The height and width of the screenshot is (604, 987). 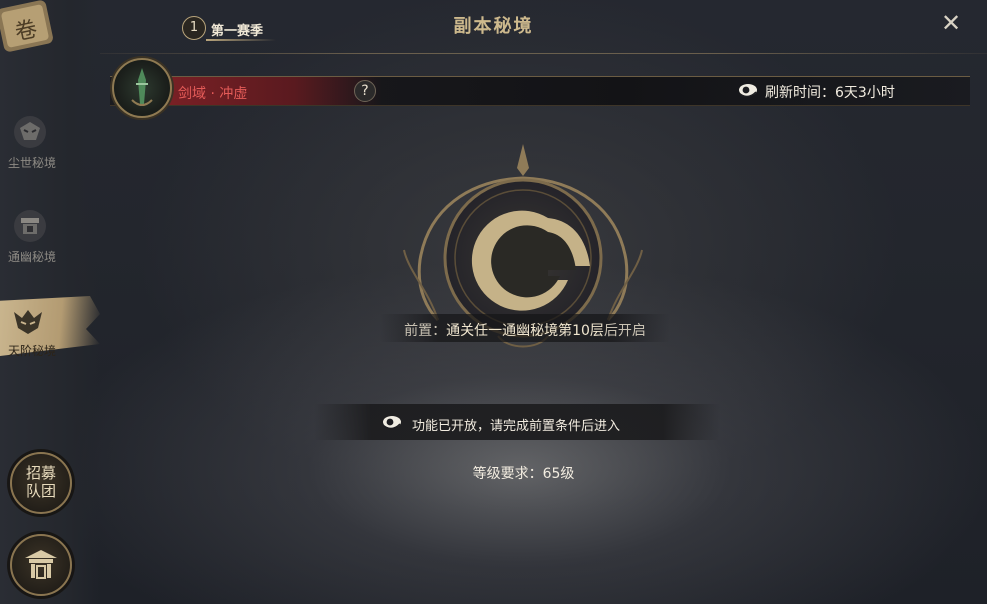 What do you see at coordinates (493, 26) in the screenshot?
I see `page-title: 副本秘境` at bounding box center [493, 26].